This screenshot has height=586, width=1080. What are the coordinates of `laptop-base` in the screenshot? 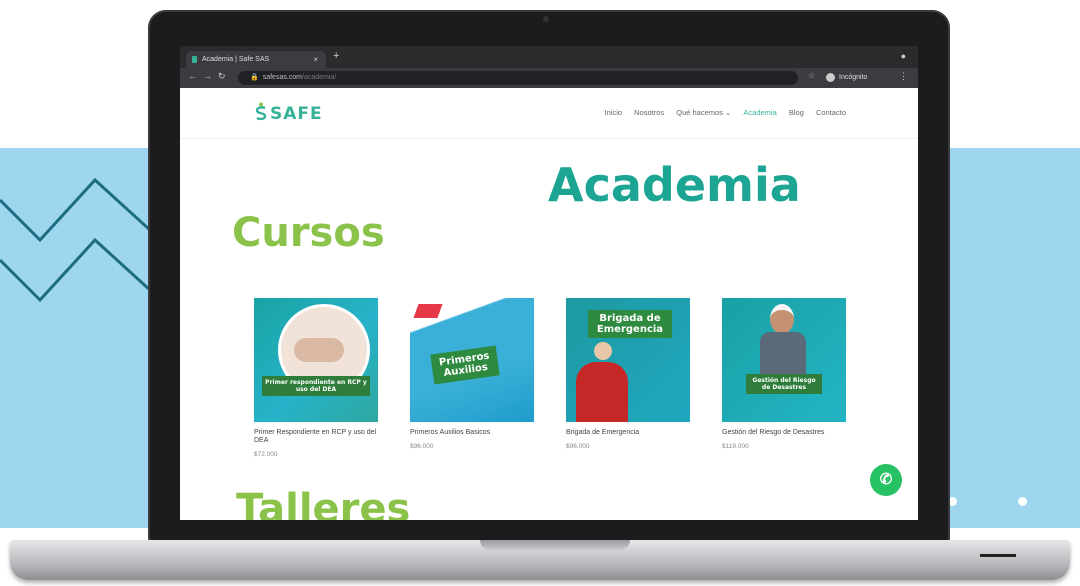 It's located at (540, 560).